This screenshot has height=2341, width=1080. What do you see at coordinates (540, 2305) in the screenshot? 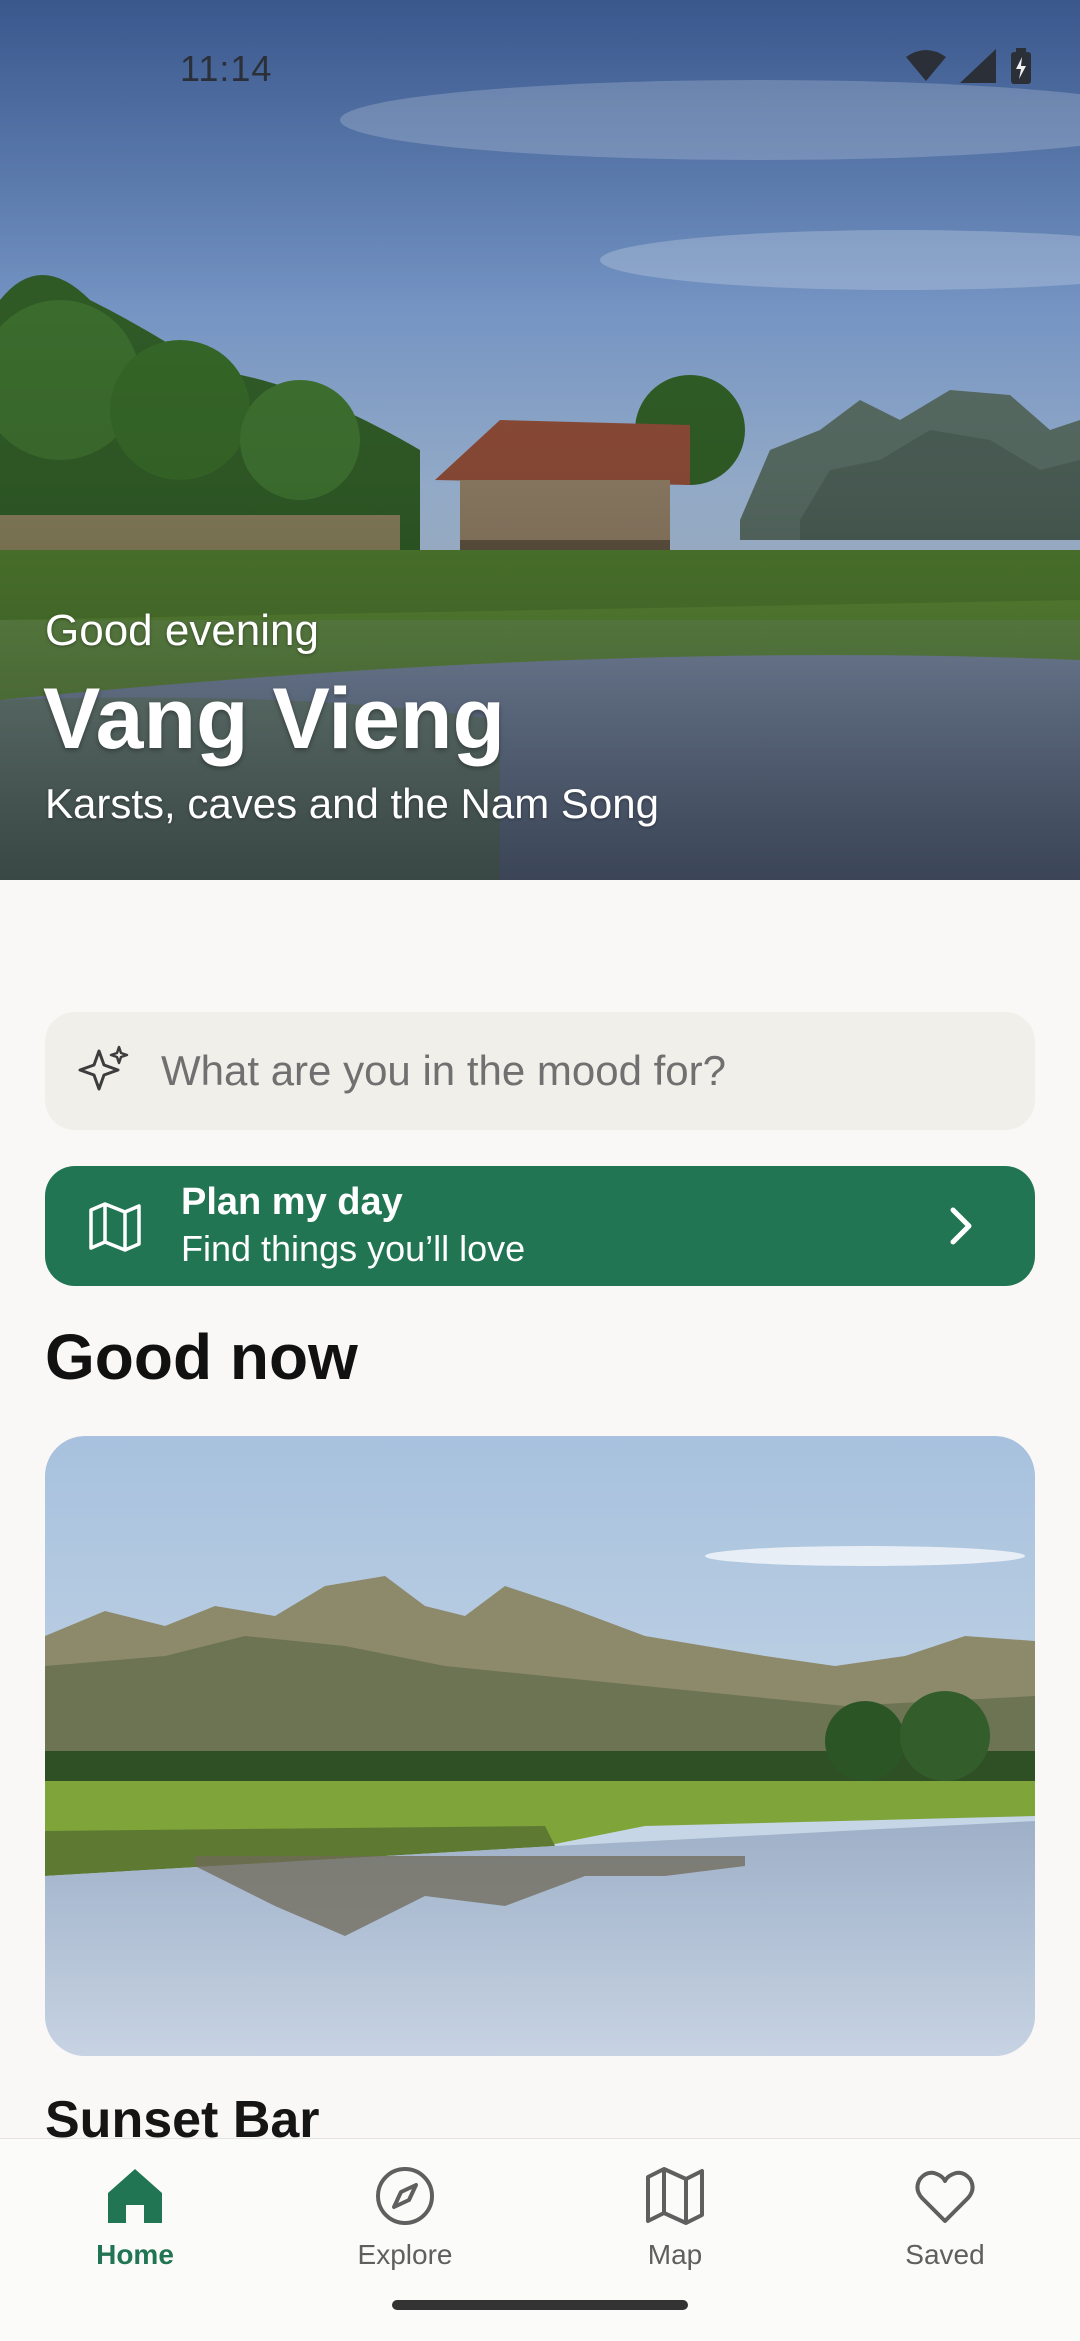
I see `home-indicator` at bounding box center [540, 2305].